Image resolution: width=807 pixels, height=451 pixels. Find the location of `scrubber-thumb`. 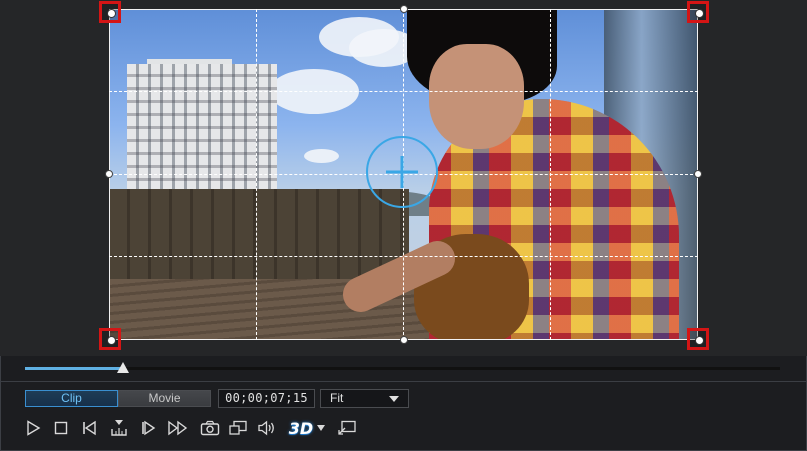

scrubber-thumb is located at coordinates (123, 367).